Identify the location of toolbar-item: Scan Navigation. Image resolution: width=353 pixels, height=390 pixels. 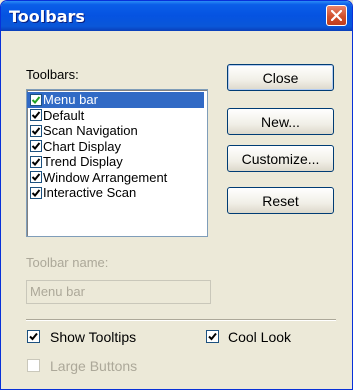
(117, 131).